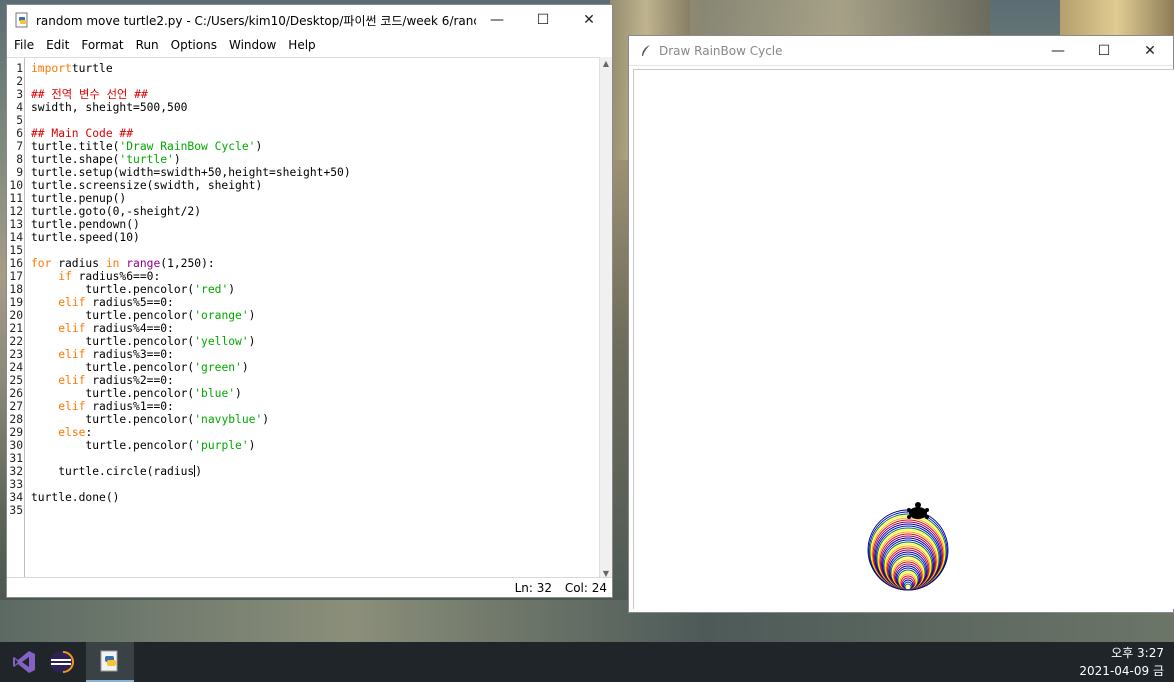 This screenshot has height=682, width=1174. Describe the element at coordinates (16, 315) in the screenshot. I see `line-number: 20` at that location.